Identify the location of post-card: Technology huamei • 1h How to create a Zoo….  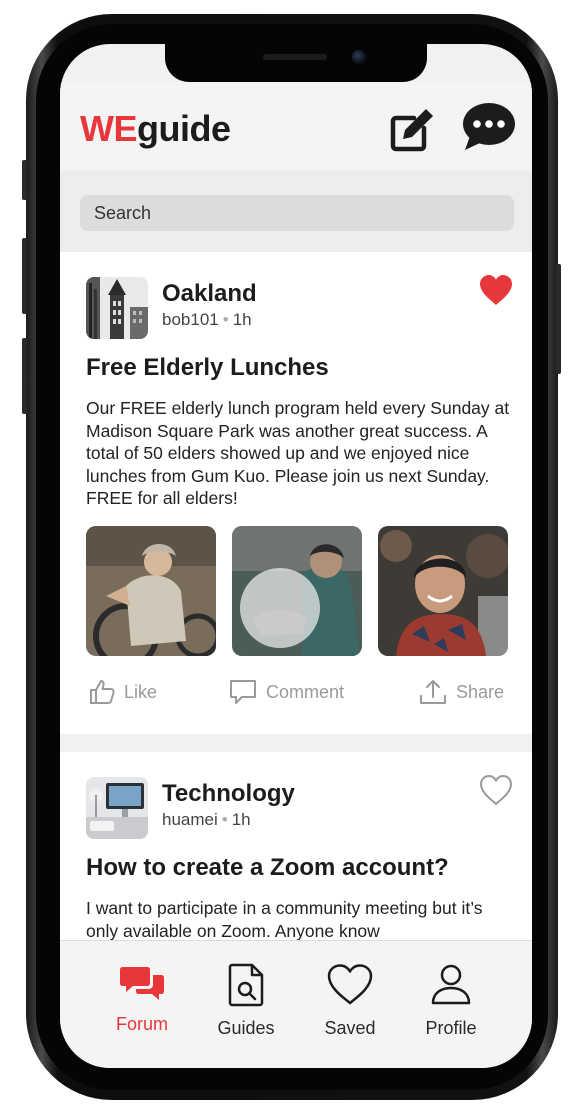
(296, 852).